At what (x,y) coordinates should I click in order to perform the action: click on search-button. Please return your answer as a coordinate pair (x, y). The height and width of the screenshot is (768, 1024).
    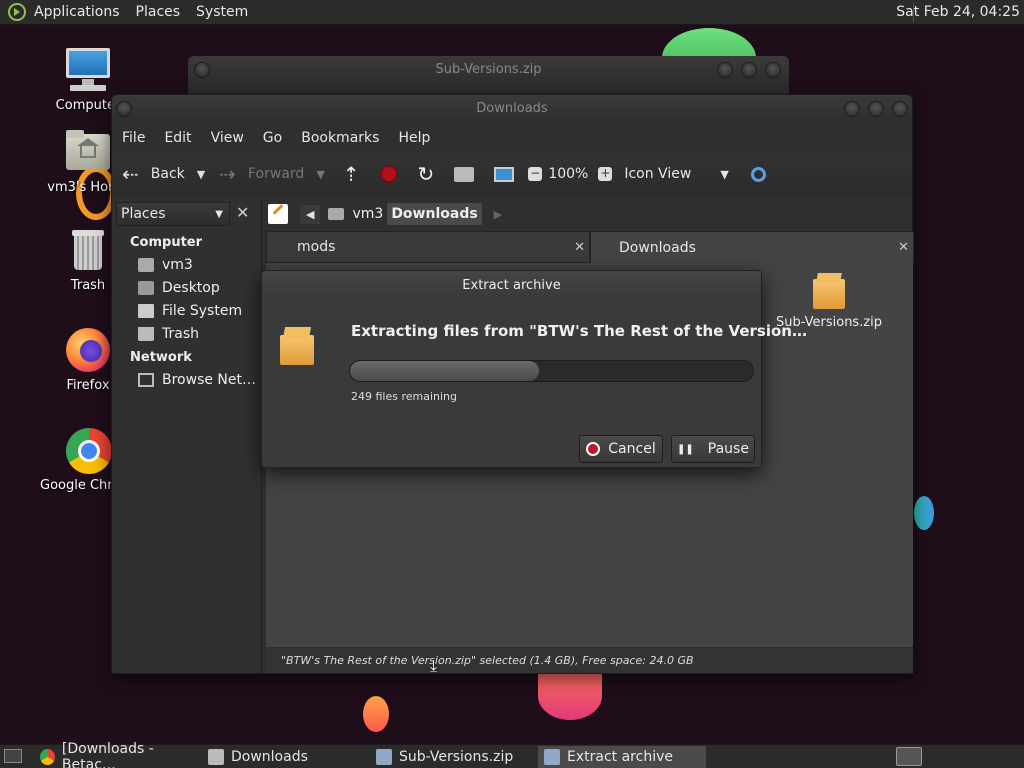
    Looking at the image, I should click on (758, 174).